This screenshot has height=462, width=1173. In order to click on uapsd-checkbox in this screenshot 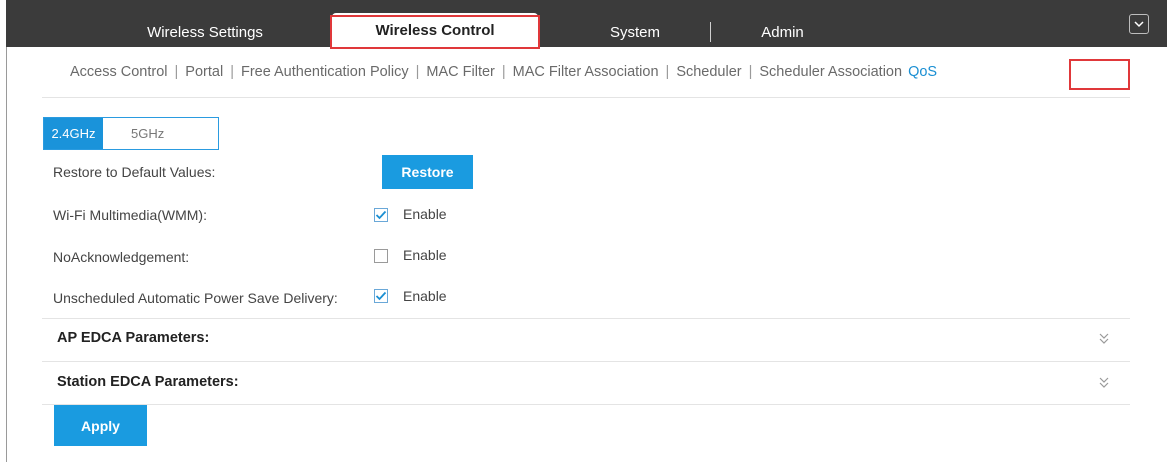, I will do `click(381, 296)`.